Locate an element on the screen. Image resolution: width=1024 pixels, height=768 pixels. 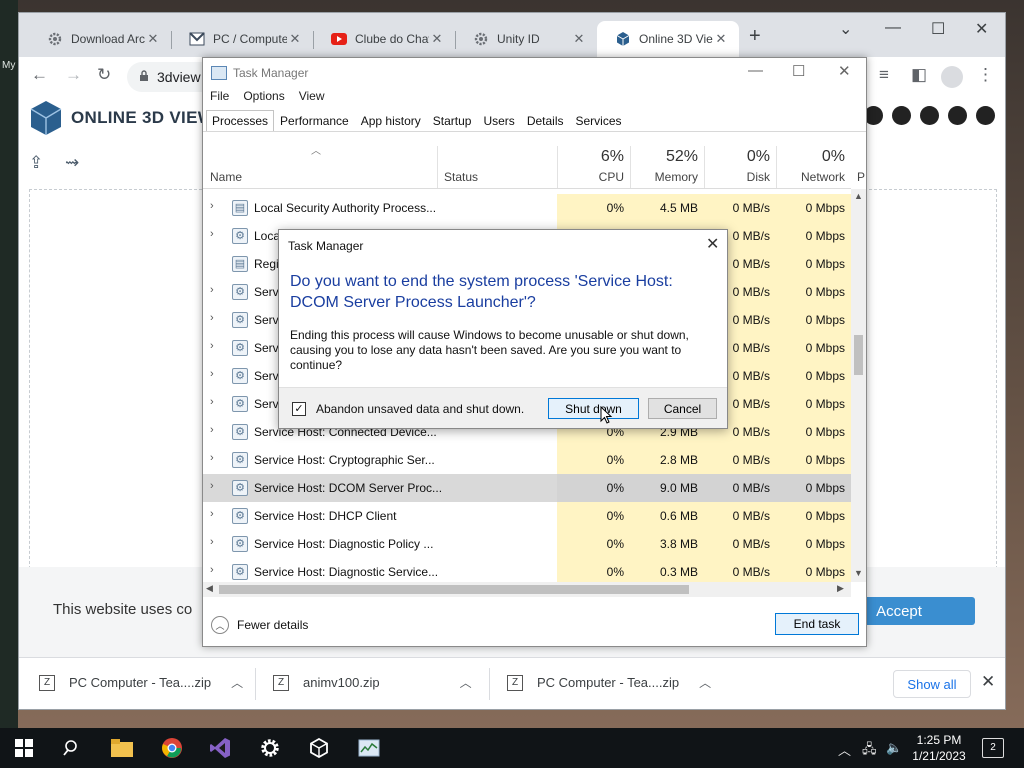
file-explorer-icon is located at coordinates (122, 748).